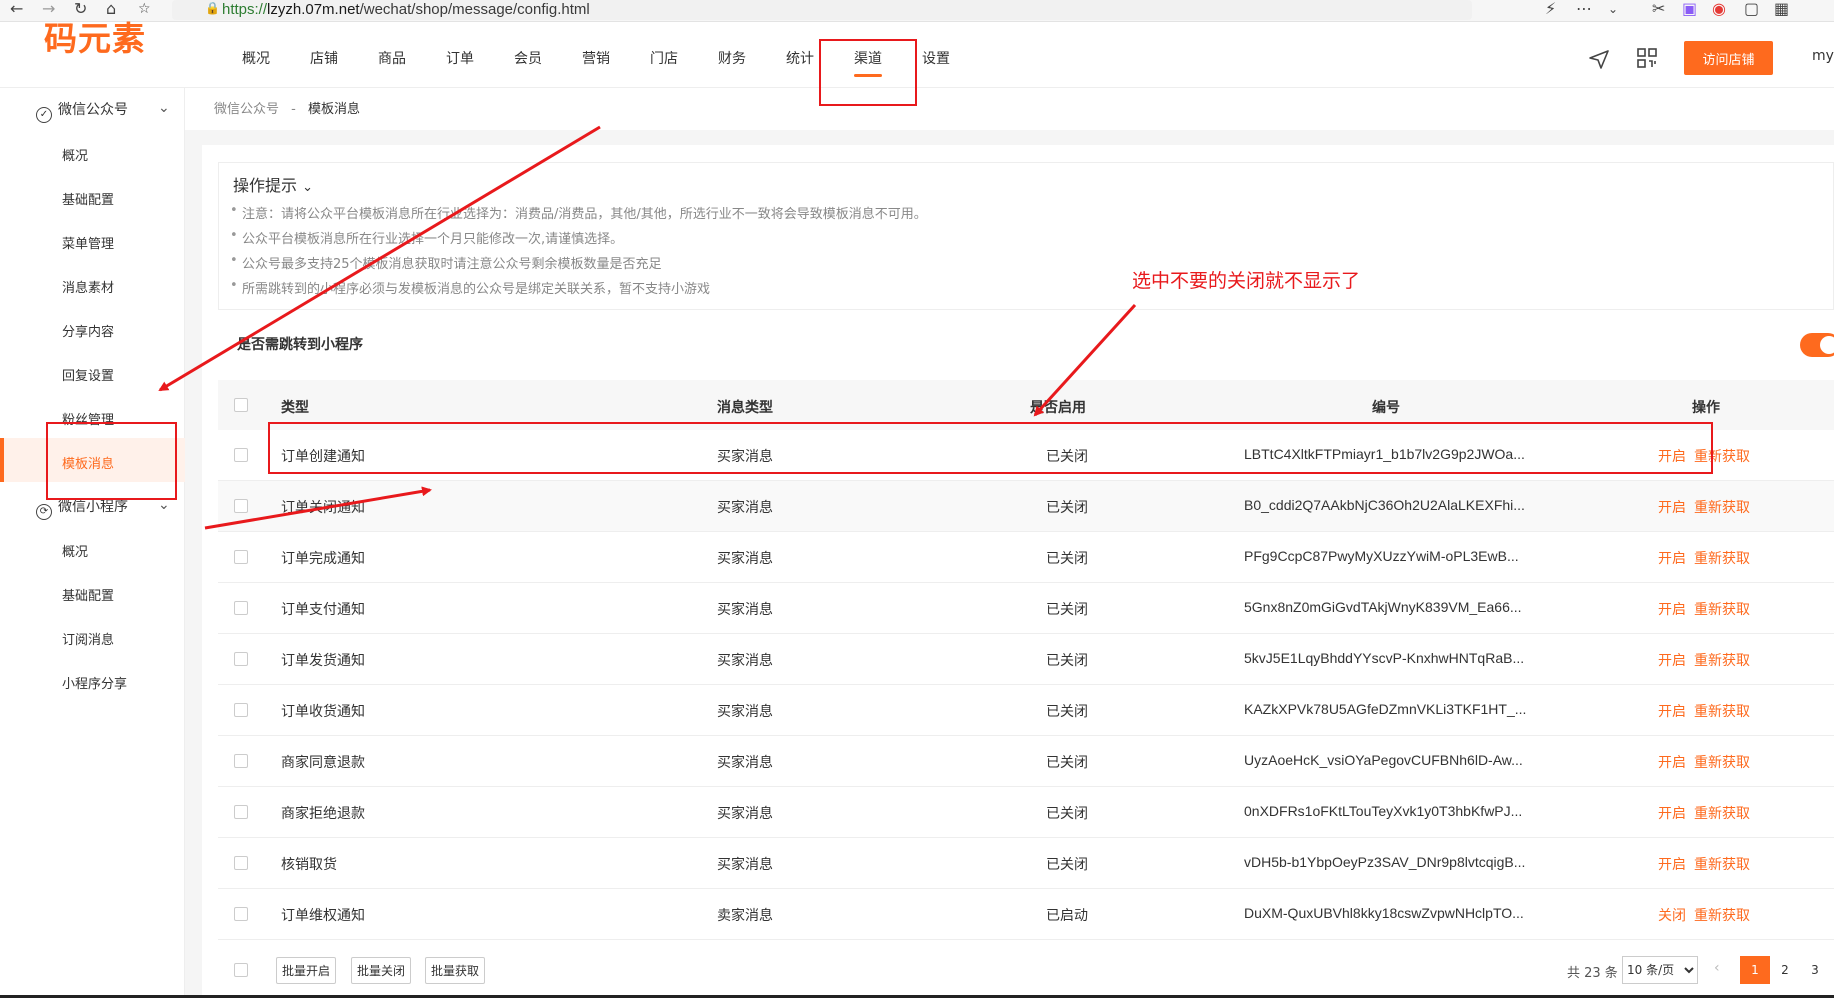  What do you see at coordinates (273, 184) in the screenshot?
I see `tips-title: 操作提示 ⌄` at bounding box center [273, 184].